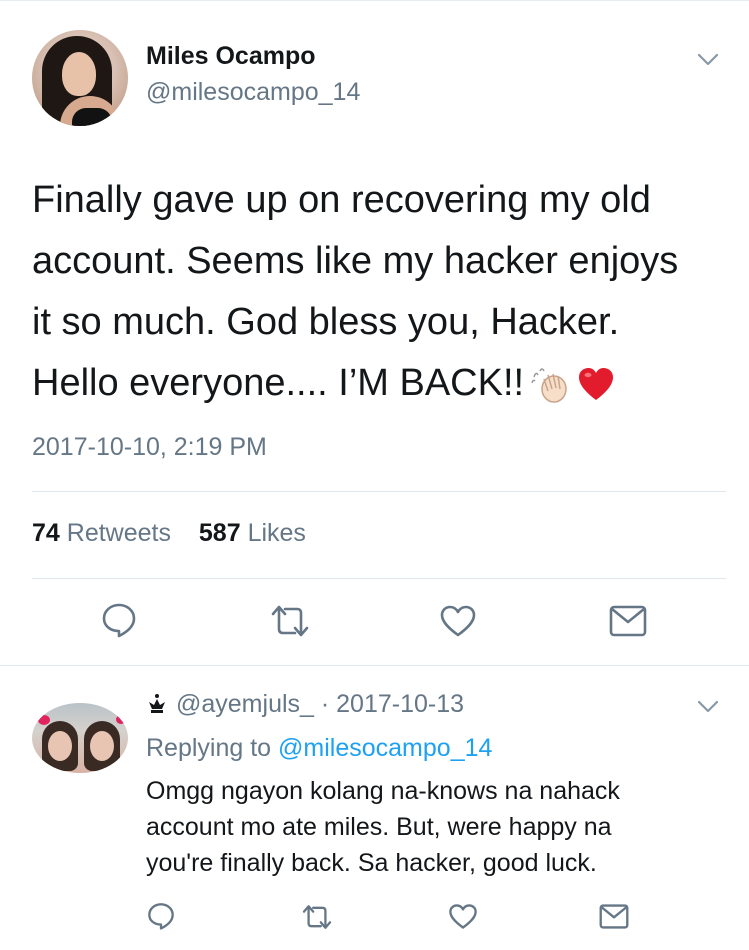 The image size is (749, 950). Describe the element at coordinates (157, 703) in the screenshot. I see `crown-icon` at that location.